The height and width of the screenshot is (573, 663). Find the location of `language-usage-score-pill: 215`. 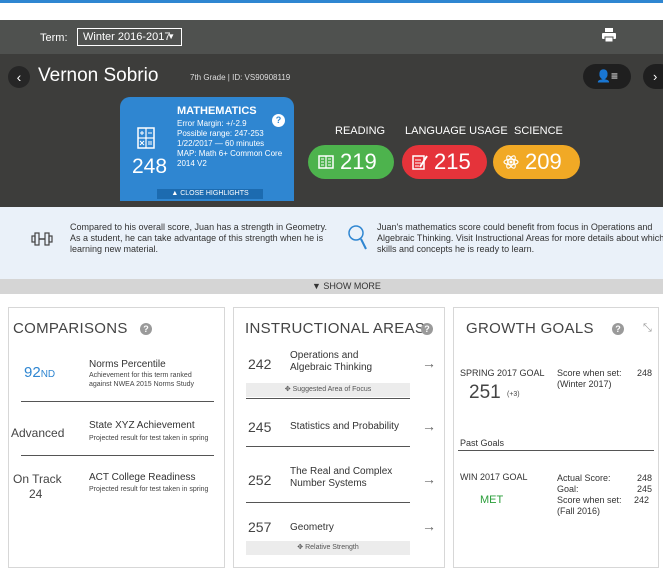

language-usage-score-pill: 215 is located at coordinates (444, 162).